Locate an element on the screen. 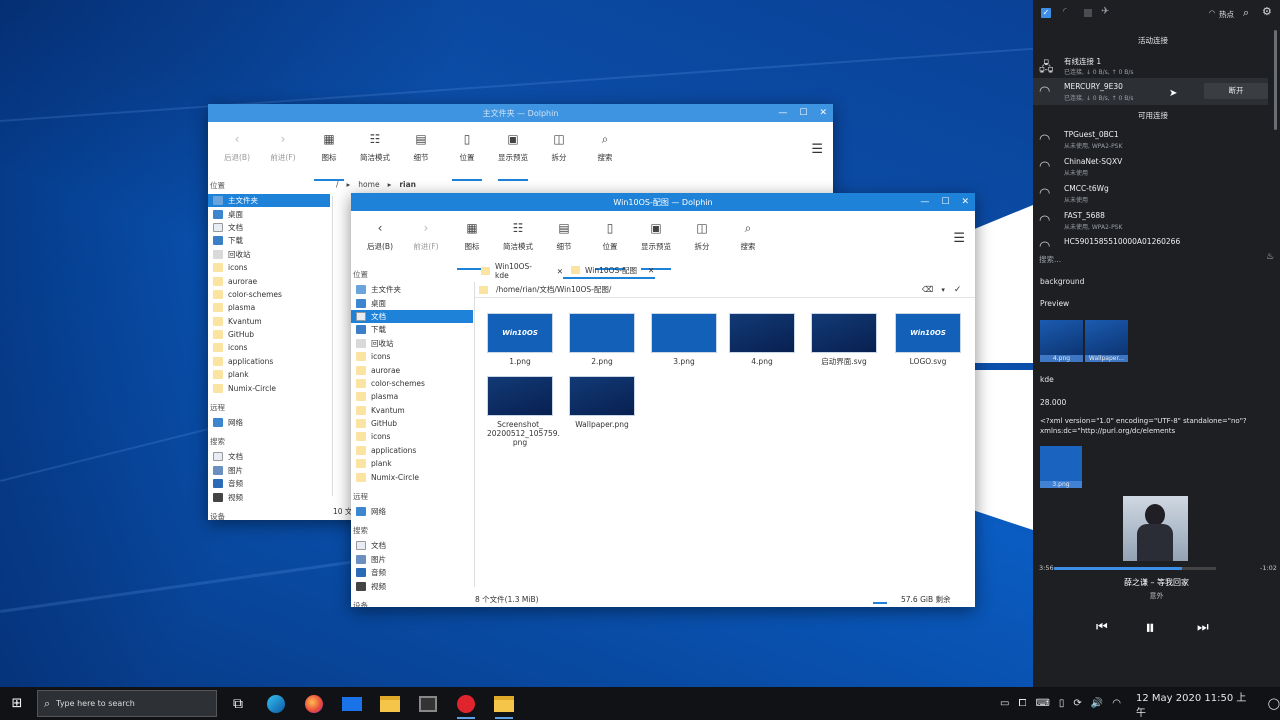 The width and height of the screenshot is (1280, 720). place-documents: 文档 is located at coordinates (412, 316).